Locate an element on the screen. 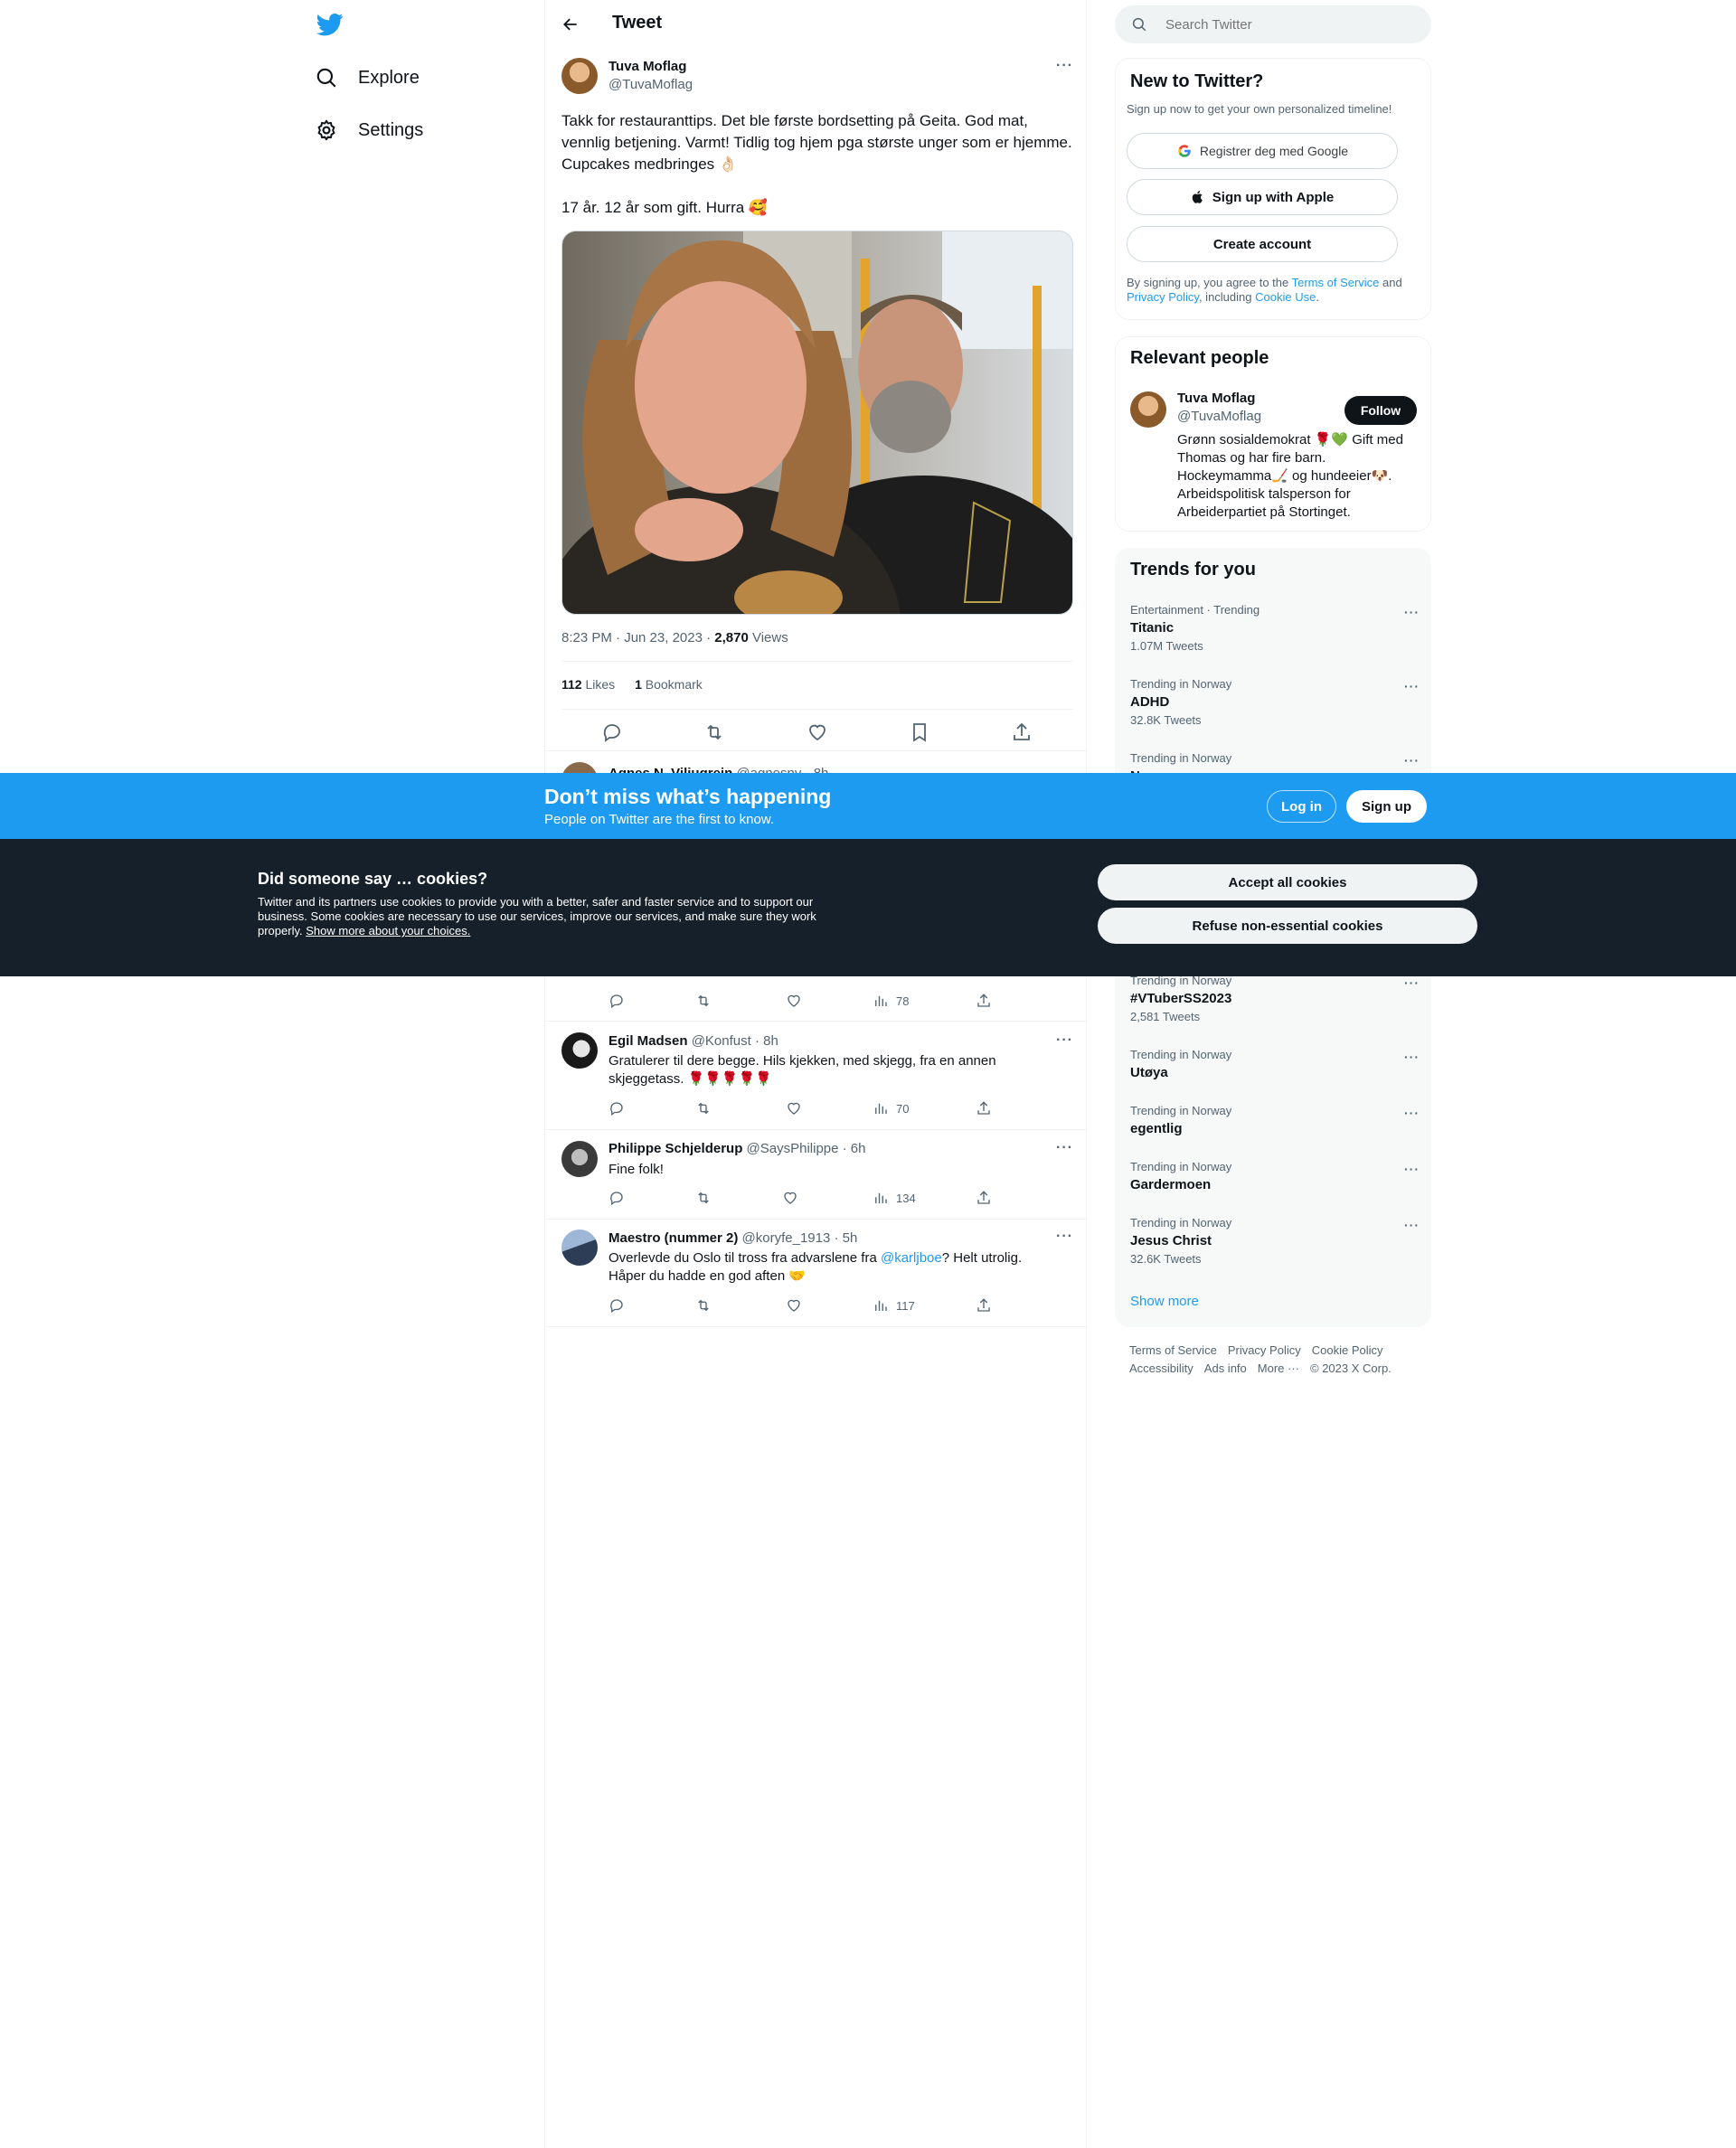  search-box is located at coordinates (1273, 24).